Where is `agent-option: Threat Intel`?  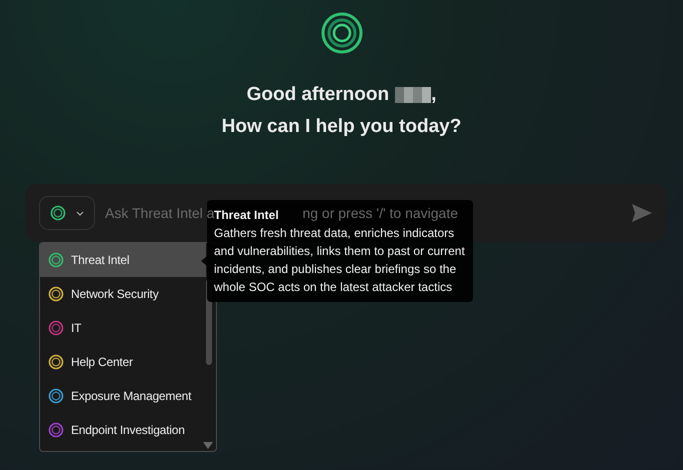 agent-option: Threat Intel is located at coordinates (123, 260).